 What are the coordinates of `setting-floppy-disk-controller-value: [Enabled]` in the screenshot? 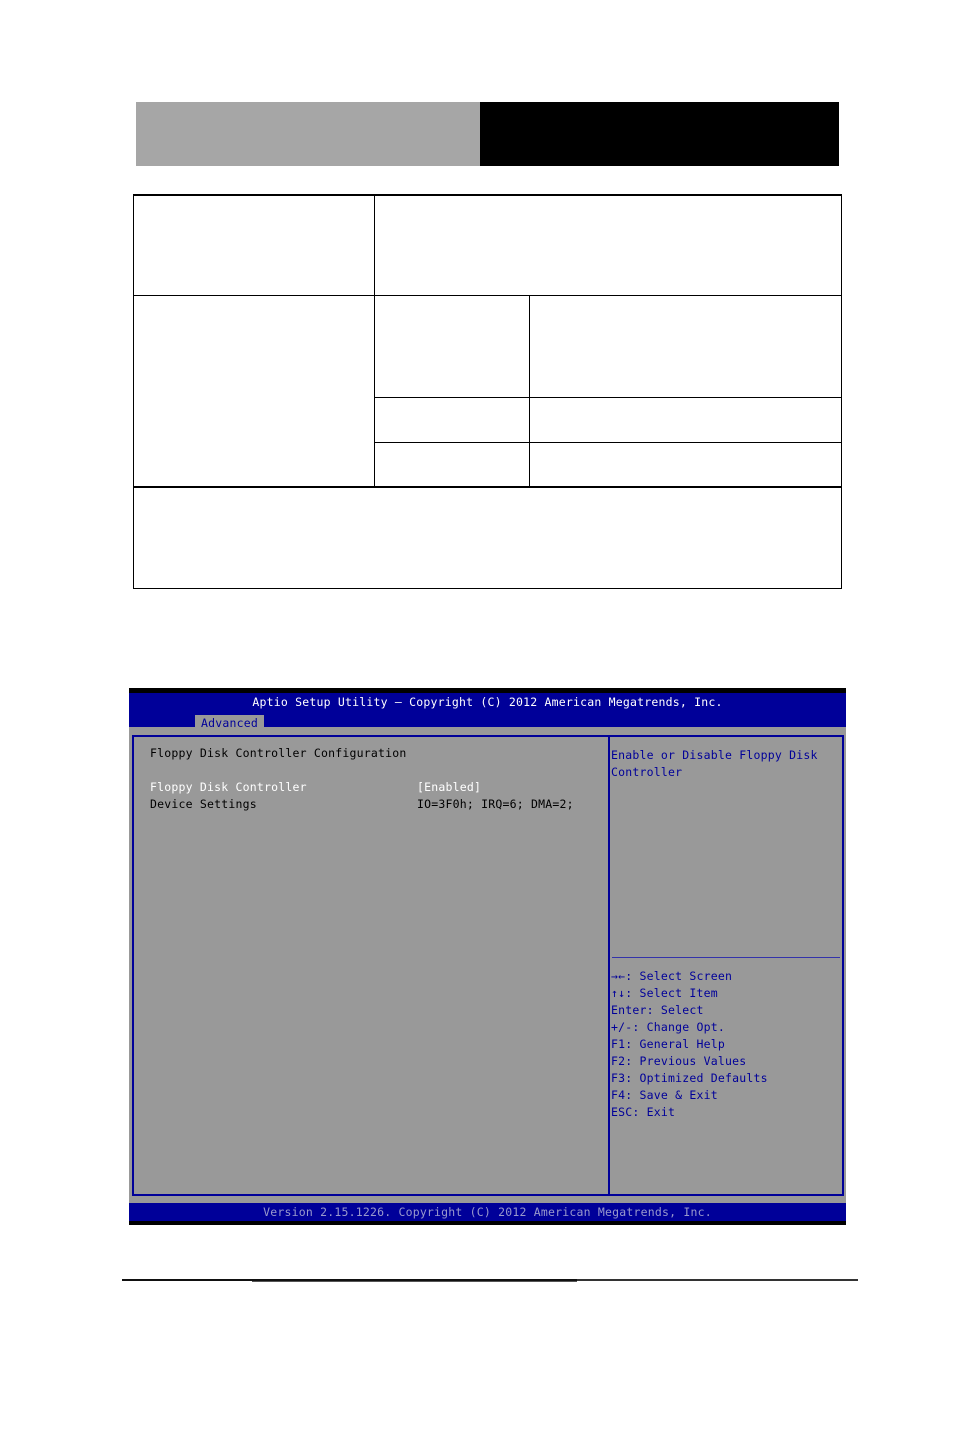 It's located at (449, 787).